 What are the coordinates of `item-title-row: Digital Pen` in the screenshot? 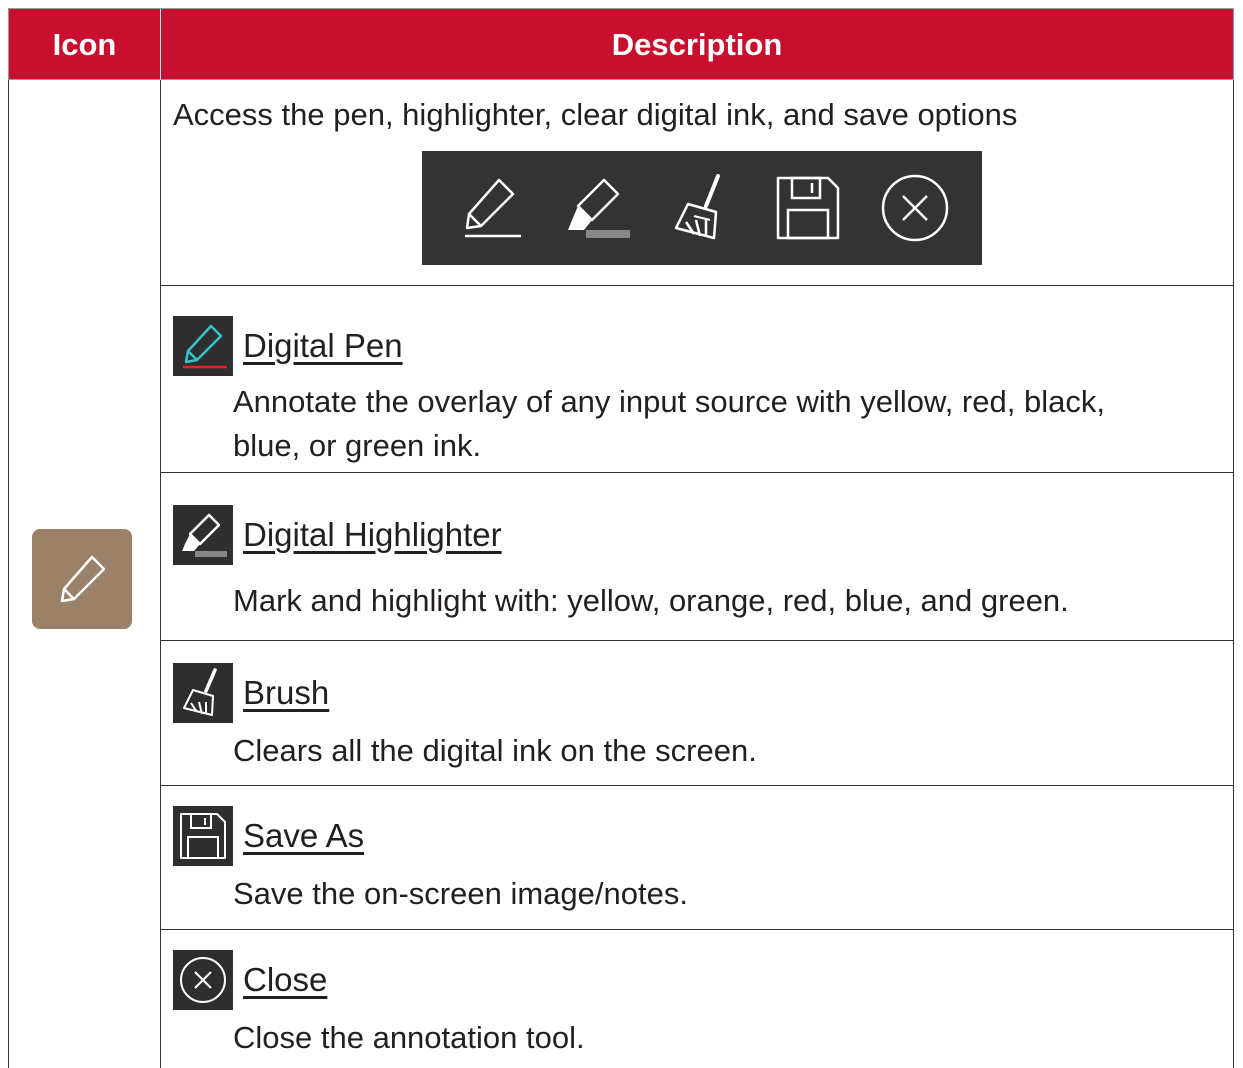 It's located at (288, 346).